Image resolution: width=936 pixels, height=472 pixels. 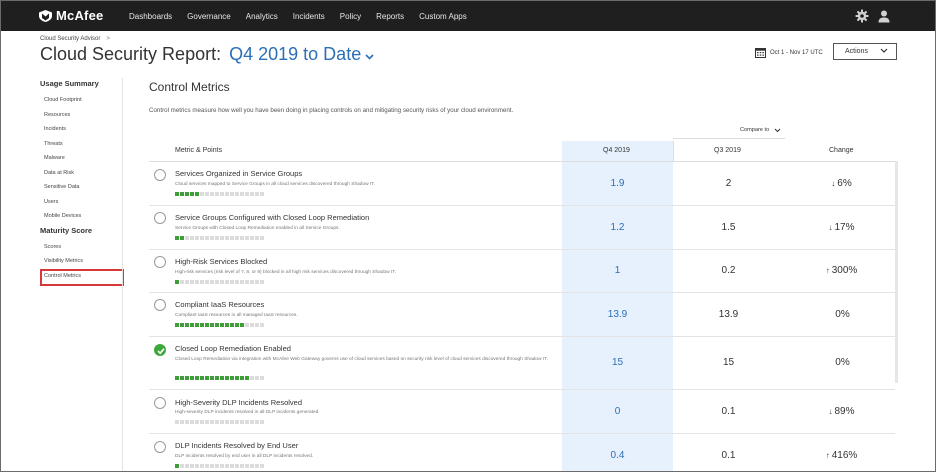 I want to click on nav-incidents: Incidents, so click(x=309, y=16).